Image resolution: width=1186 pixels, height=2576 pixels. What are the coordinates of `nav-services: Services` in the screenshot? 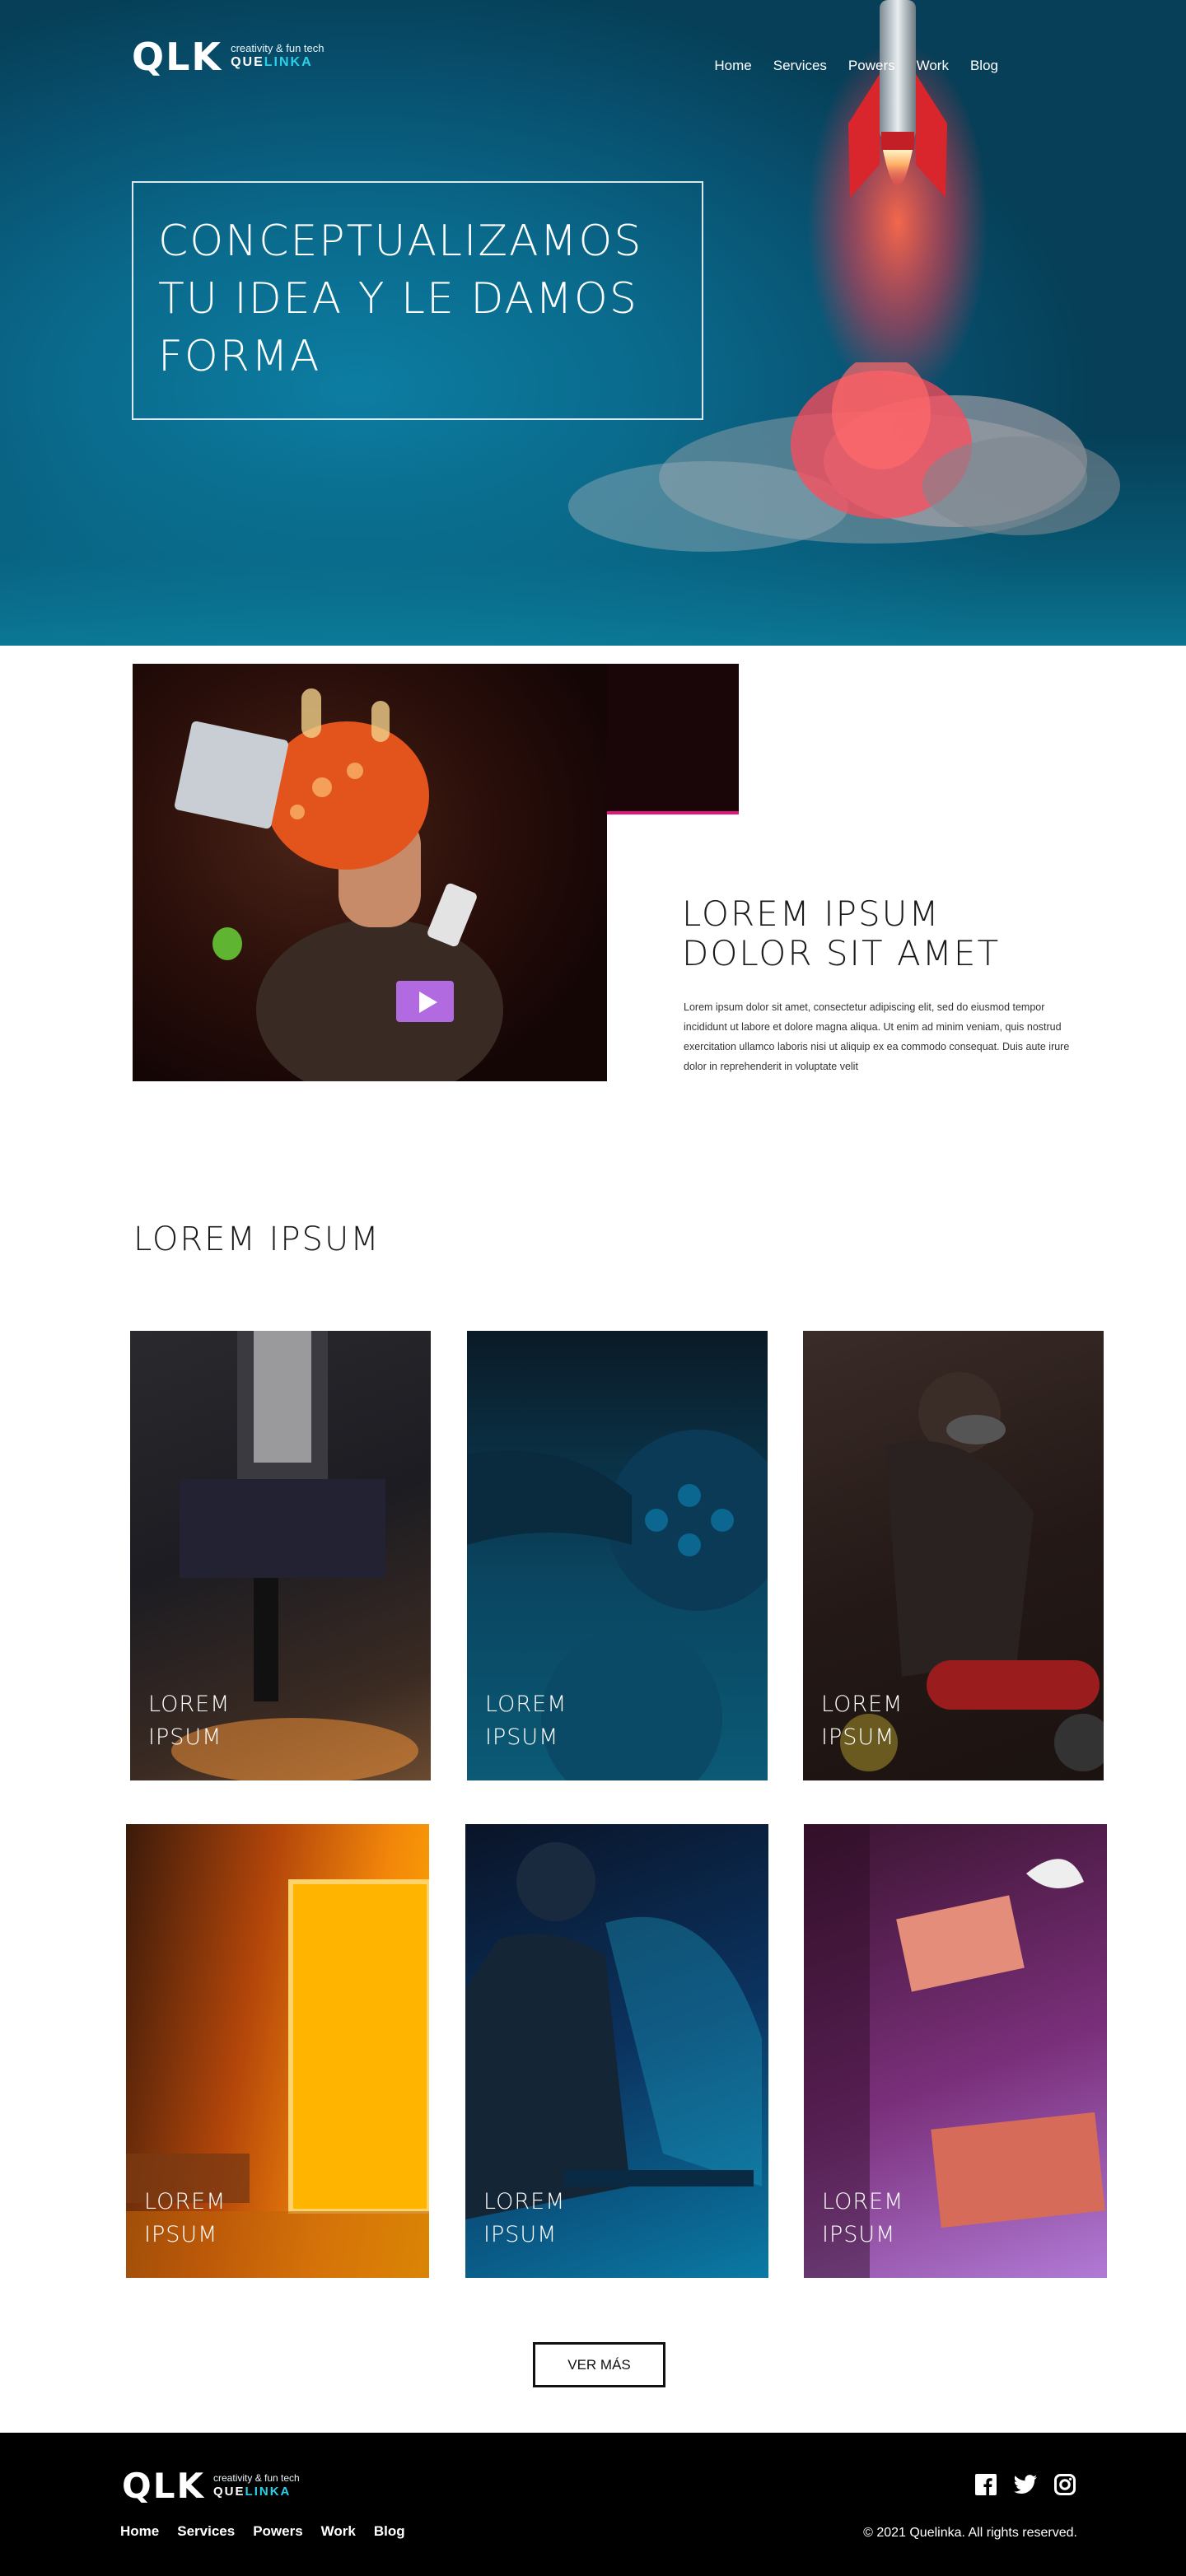 It's located at (800, 66).